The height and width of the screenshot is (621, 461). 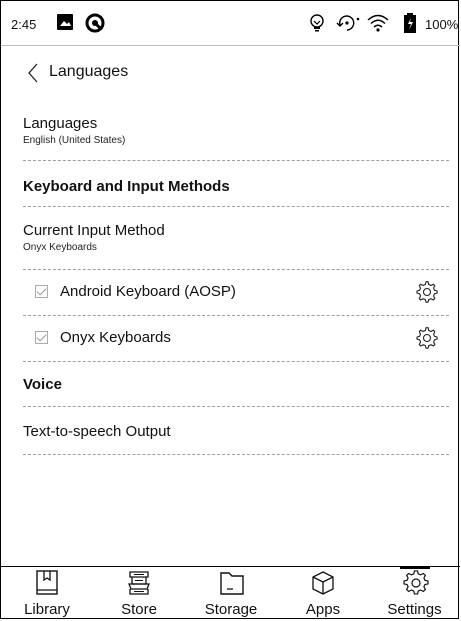 What do you see at coordinates (415, 583) in the screenshot?
I see `settings-gear-icon` at bounding box center [415, 583].